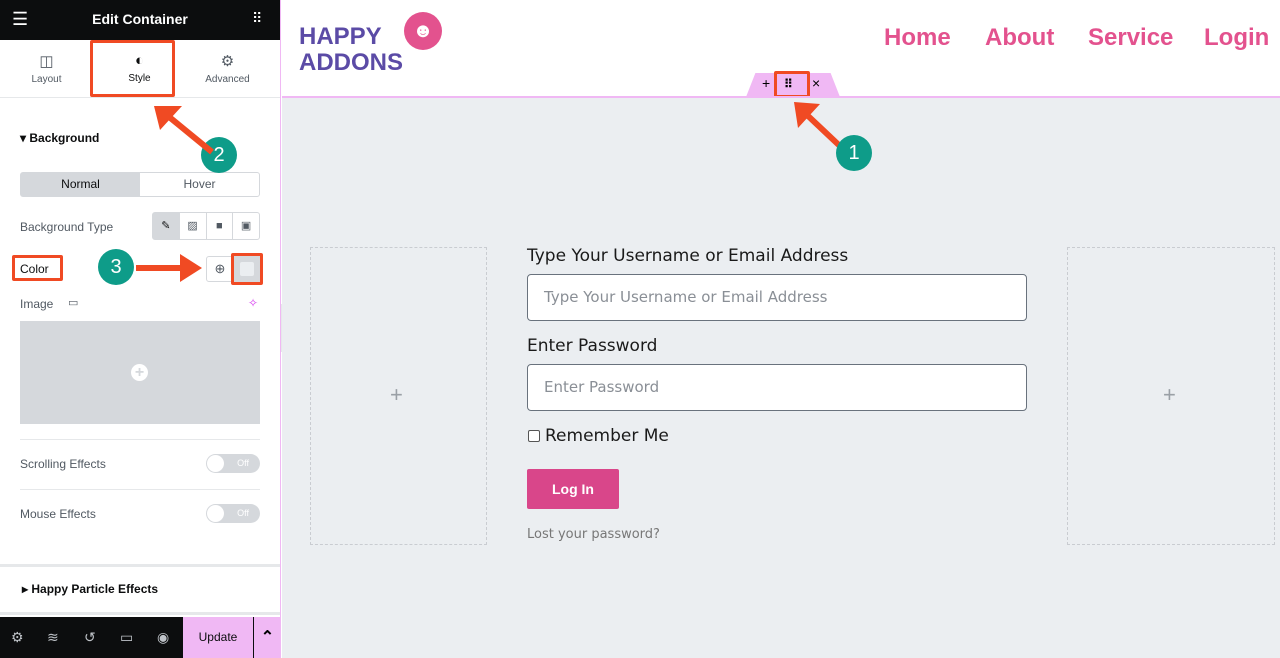 Image resolution: width=1280 pixels, height=658 pixels. What do you see at coordinates (607, 436) in the screenshot?
I see `remember-me-label: Remember Me` at bounding box center [607, 436].